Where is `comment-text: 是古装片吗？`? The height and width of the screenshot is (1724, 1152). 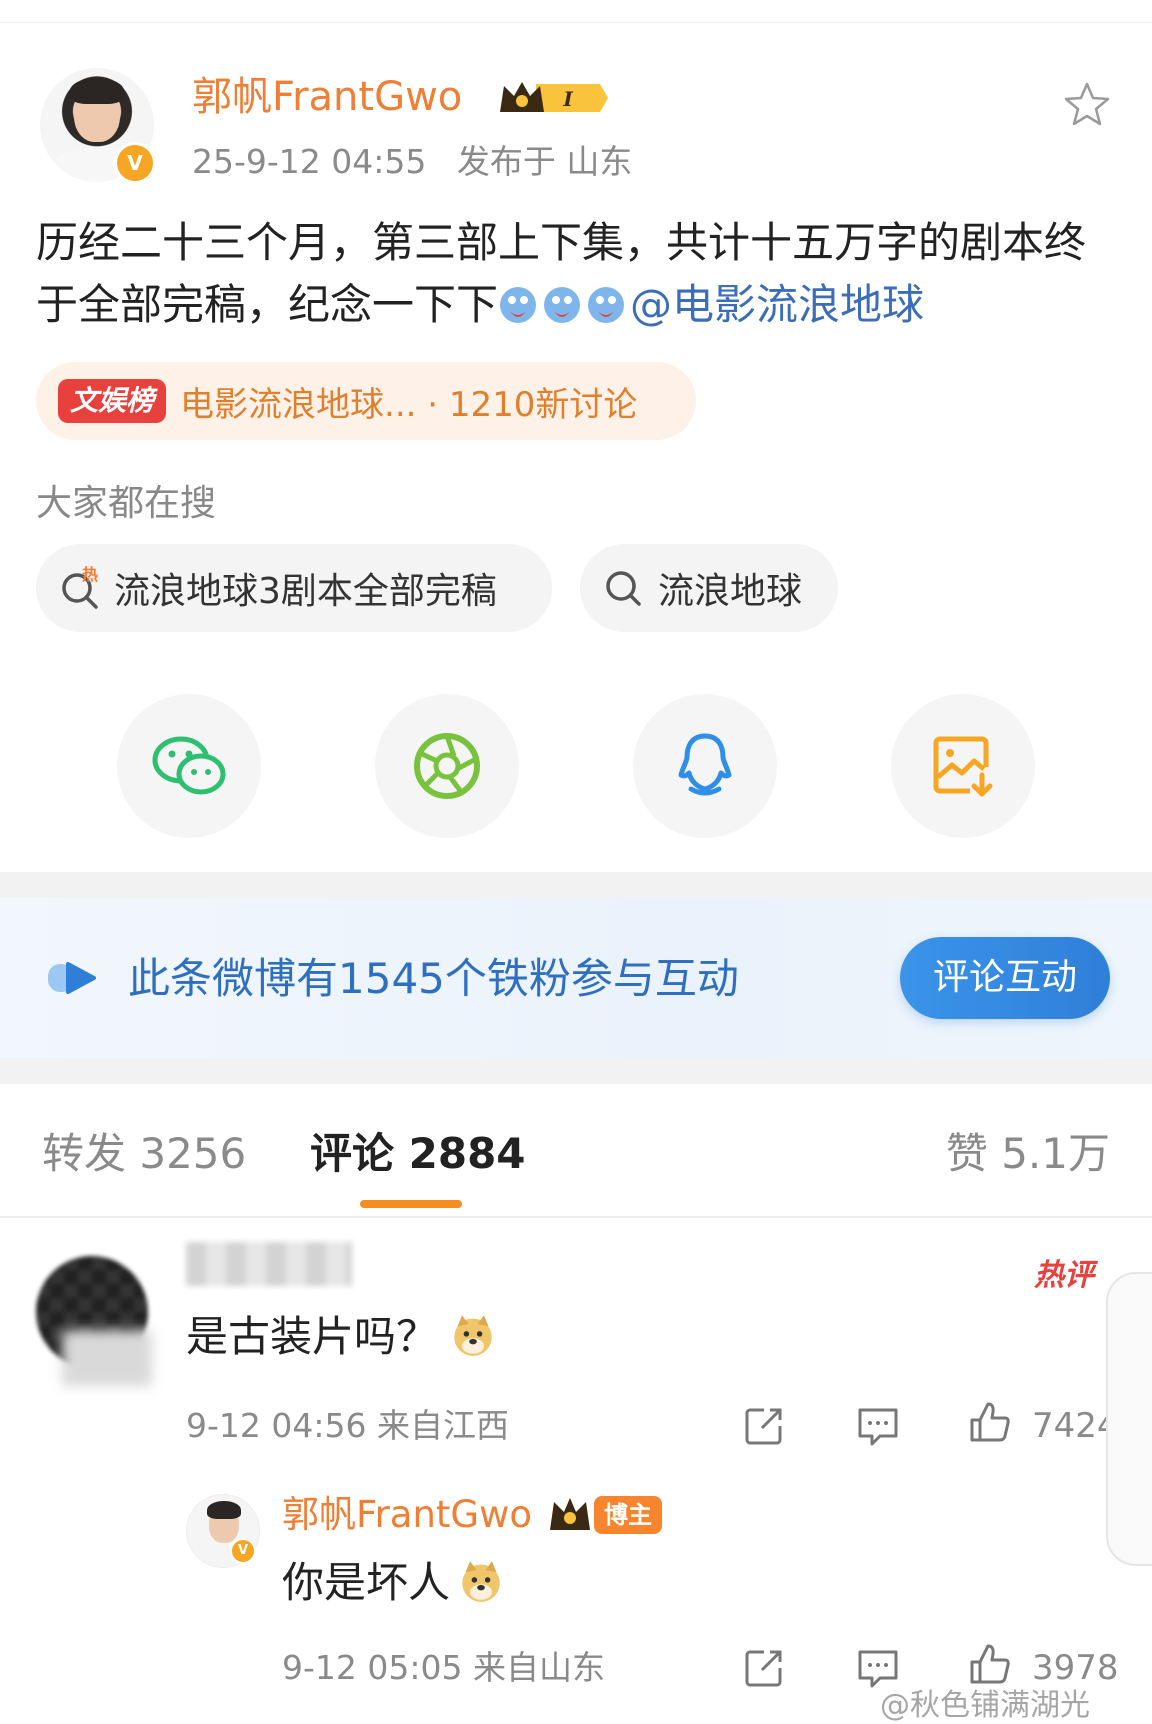 comment-text: 是古装片吗？ is located at coordinates (342, 1337).